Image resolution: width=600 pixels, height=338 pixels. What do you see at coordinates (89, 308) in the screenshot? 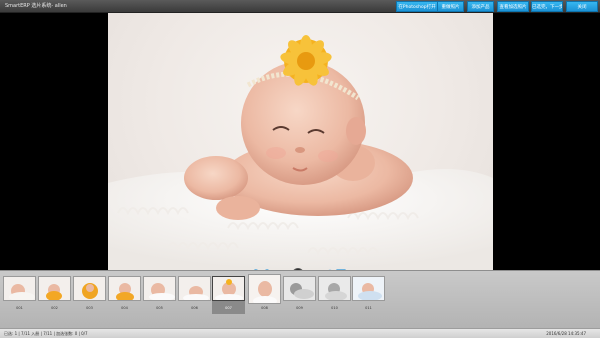
I see `thumbnail-label: 003` at bounding box center [89, 308].